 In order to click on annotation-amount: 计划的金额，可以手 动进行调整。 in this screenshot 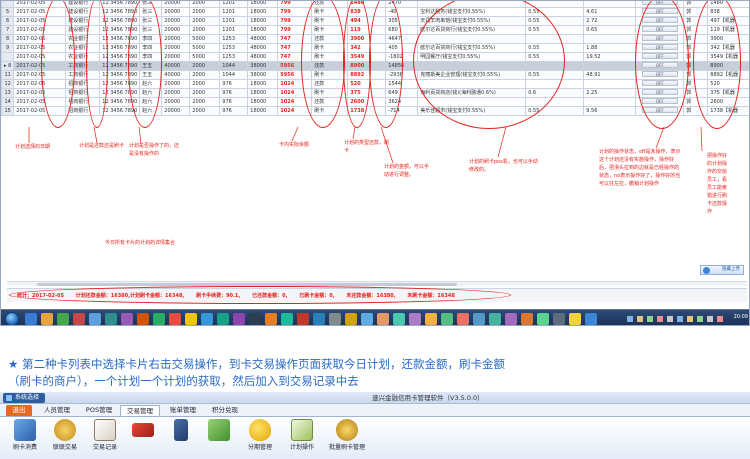, I will do `click(407, 171)`.